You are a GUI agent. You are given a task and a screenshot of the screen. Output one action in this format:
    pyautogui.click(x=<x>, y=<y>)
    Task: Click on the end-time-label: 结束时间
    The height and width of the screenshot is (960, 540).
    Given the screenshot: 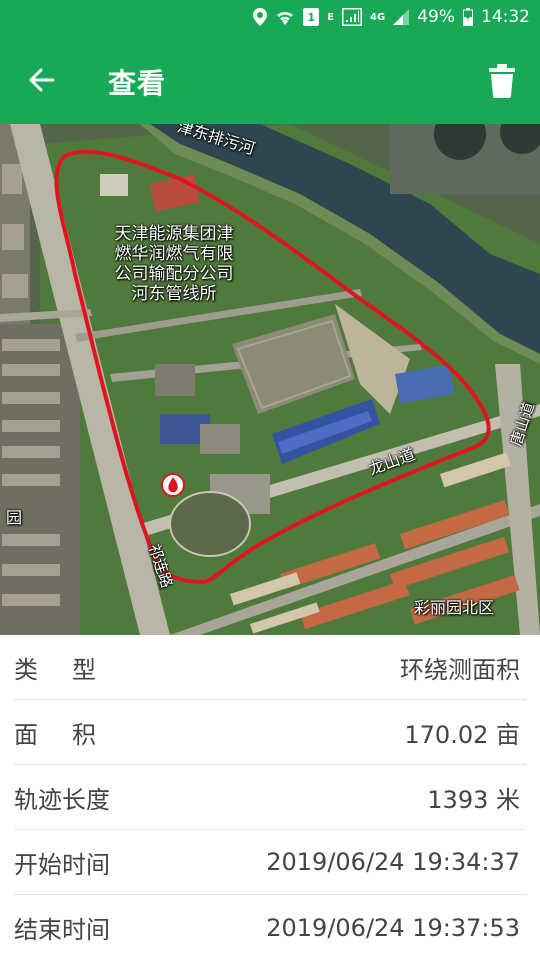 What is the action you would take?
    pyautogui.click(x=62, y=930)
    